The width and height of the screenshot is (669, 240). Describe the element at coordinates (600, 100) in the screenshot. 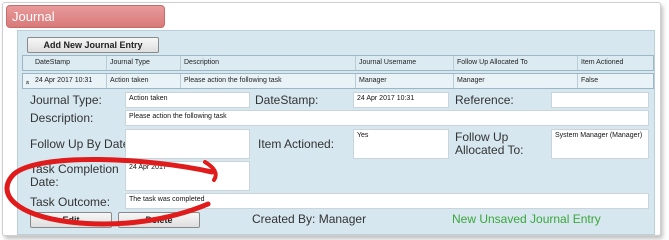

I see `reference-field` at that location.